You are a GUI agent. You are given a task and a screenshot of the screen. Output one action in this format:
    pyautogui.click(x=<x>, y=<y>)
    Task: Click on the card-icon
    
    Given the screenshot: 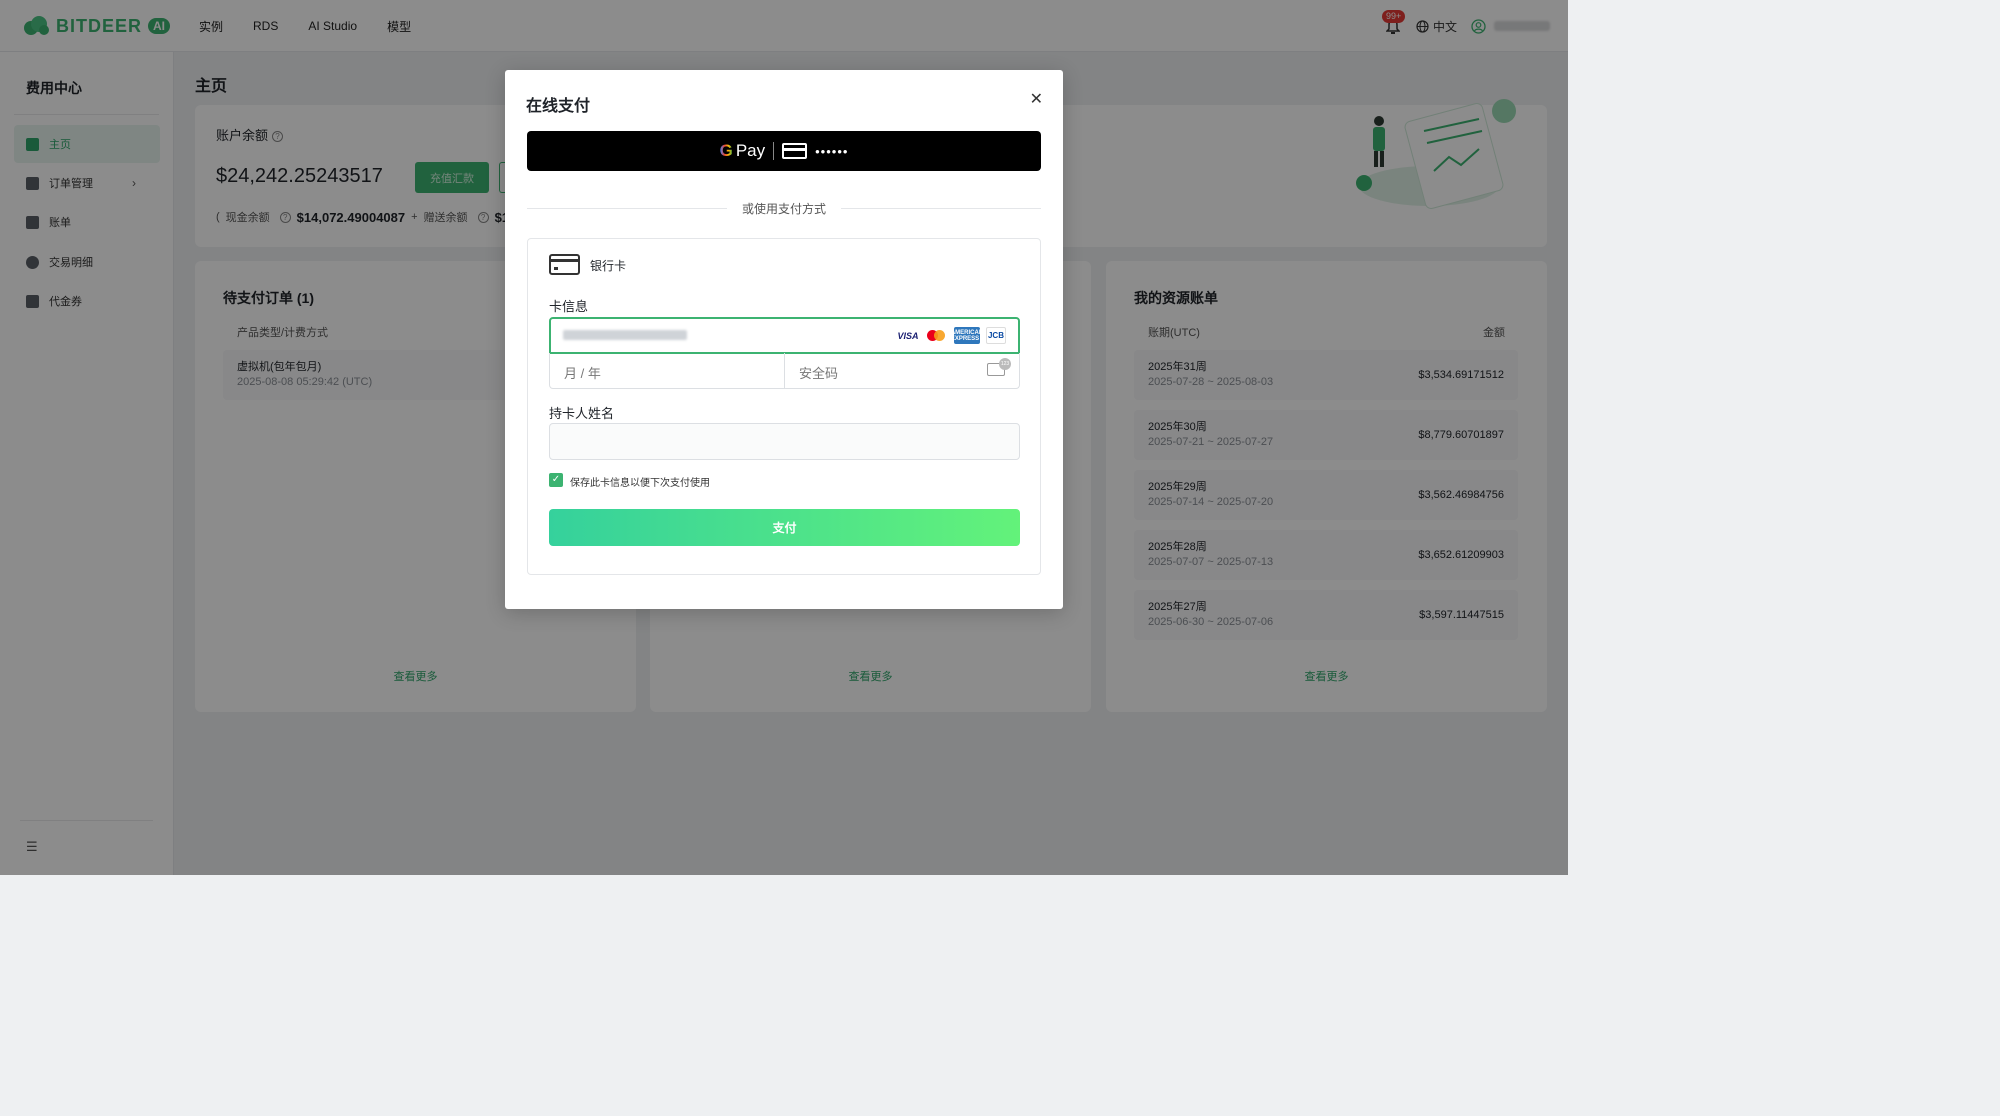 What is the action you would take?
    pyautogui.click(x=795, y=151)
    